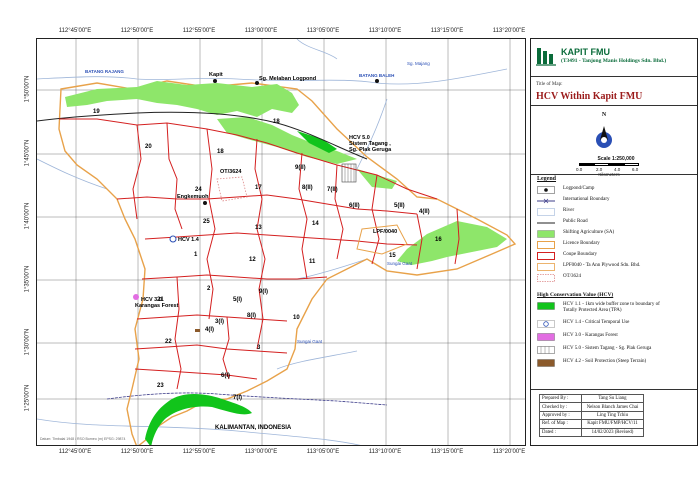 Image resolution: width=700 pixels, height=495 pixels. Describe the element at coordinates (585, 52) in the screenshot. I see `company-name: KAPIT FMU` at that location.